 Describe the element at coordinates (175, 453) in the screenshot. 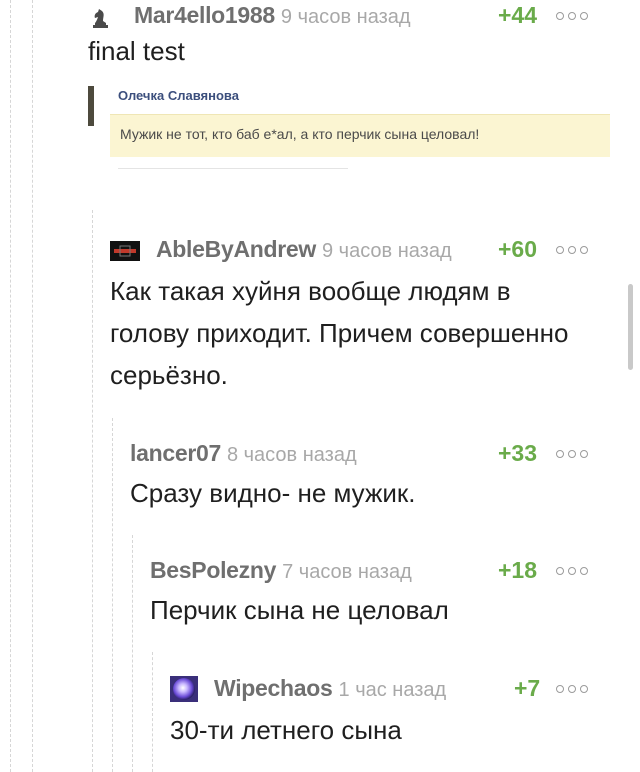

I see `author-name: lancer07` at that location.